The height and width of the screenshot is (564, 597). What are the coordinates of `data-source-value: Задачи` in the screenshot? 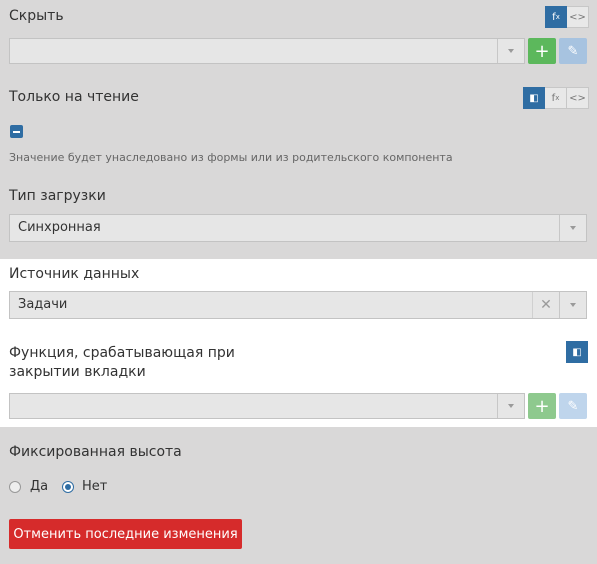 It's located at (43, 304).